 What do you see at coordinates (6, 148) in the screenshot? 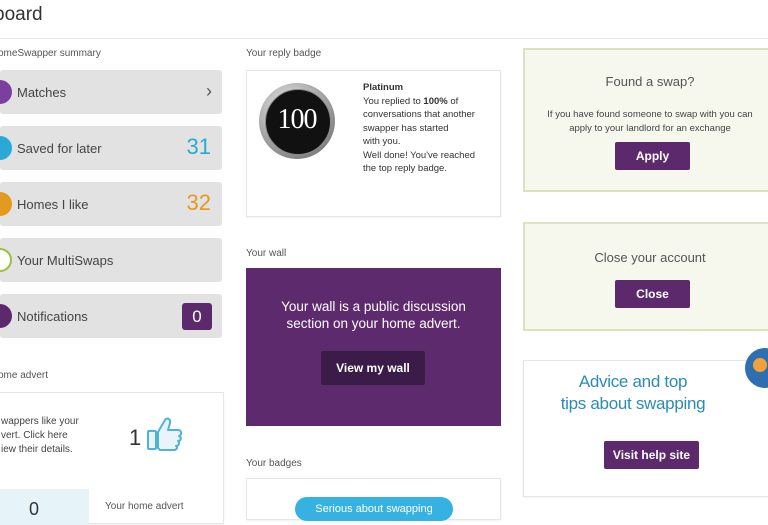
I see `saved-icon` at bounding box center [6, 148].